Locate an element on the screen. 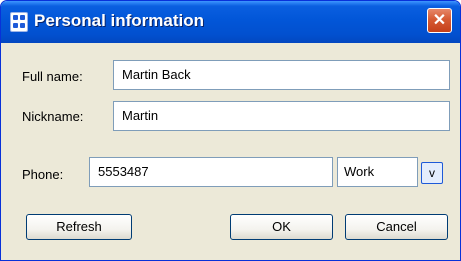 The width and height of the screenshot is (461, 261). chevron-down-icon: v is located at coordinates (432, 173).